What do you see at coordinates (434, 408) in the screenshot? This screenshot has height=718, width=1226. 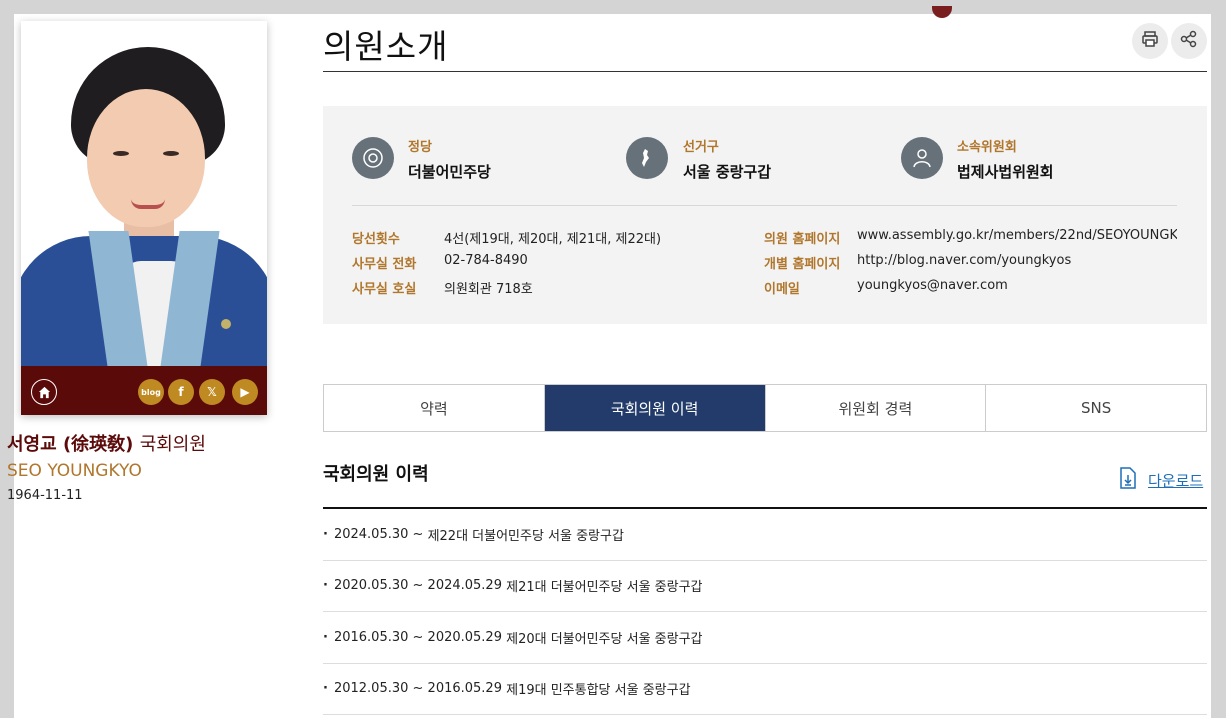 I see `tab-profile: 약력` at bounding box center [434, 408].